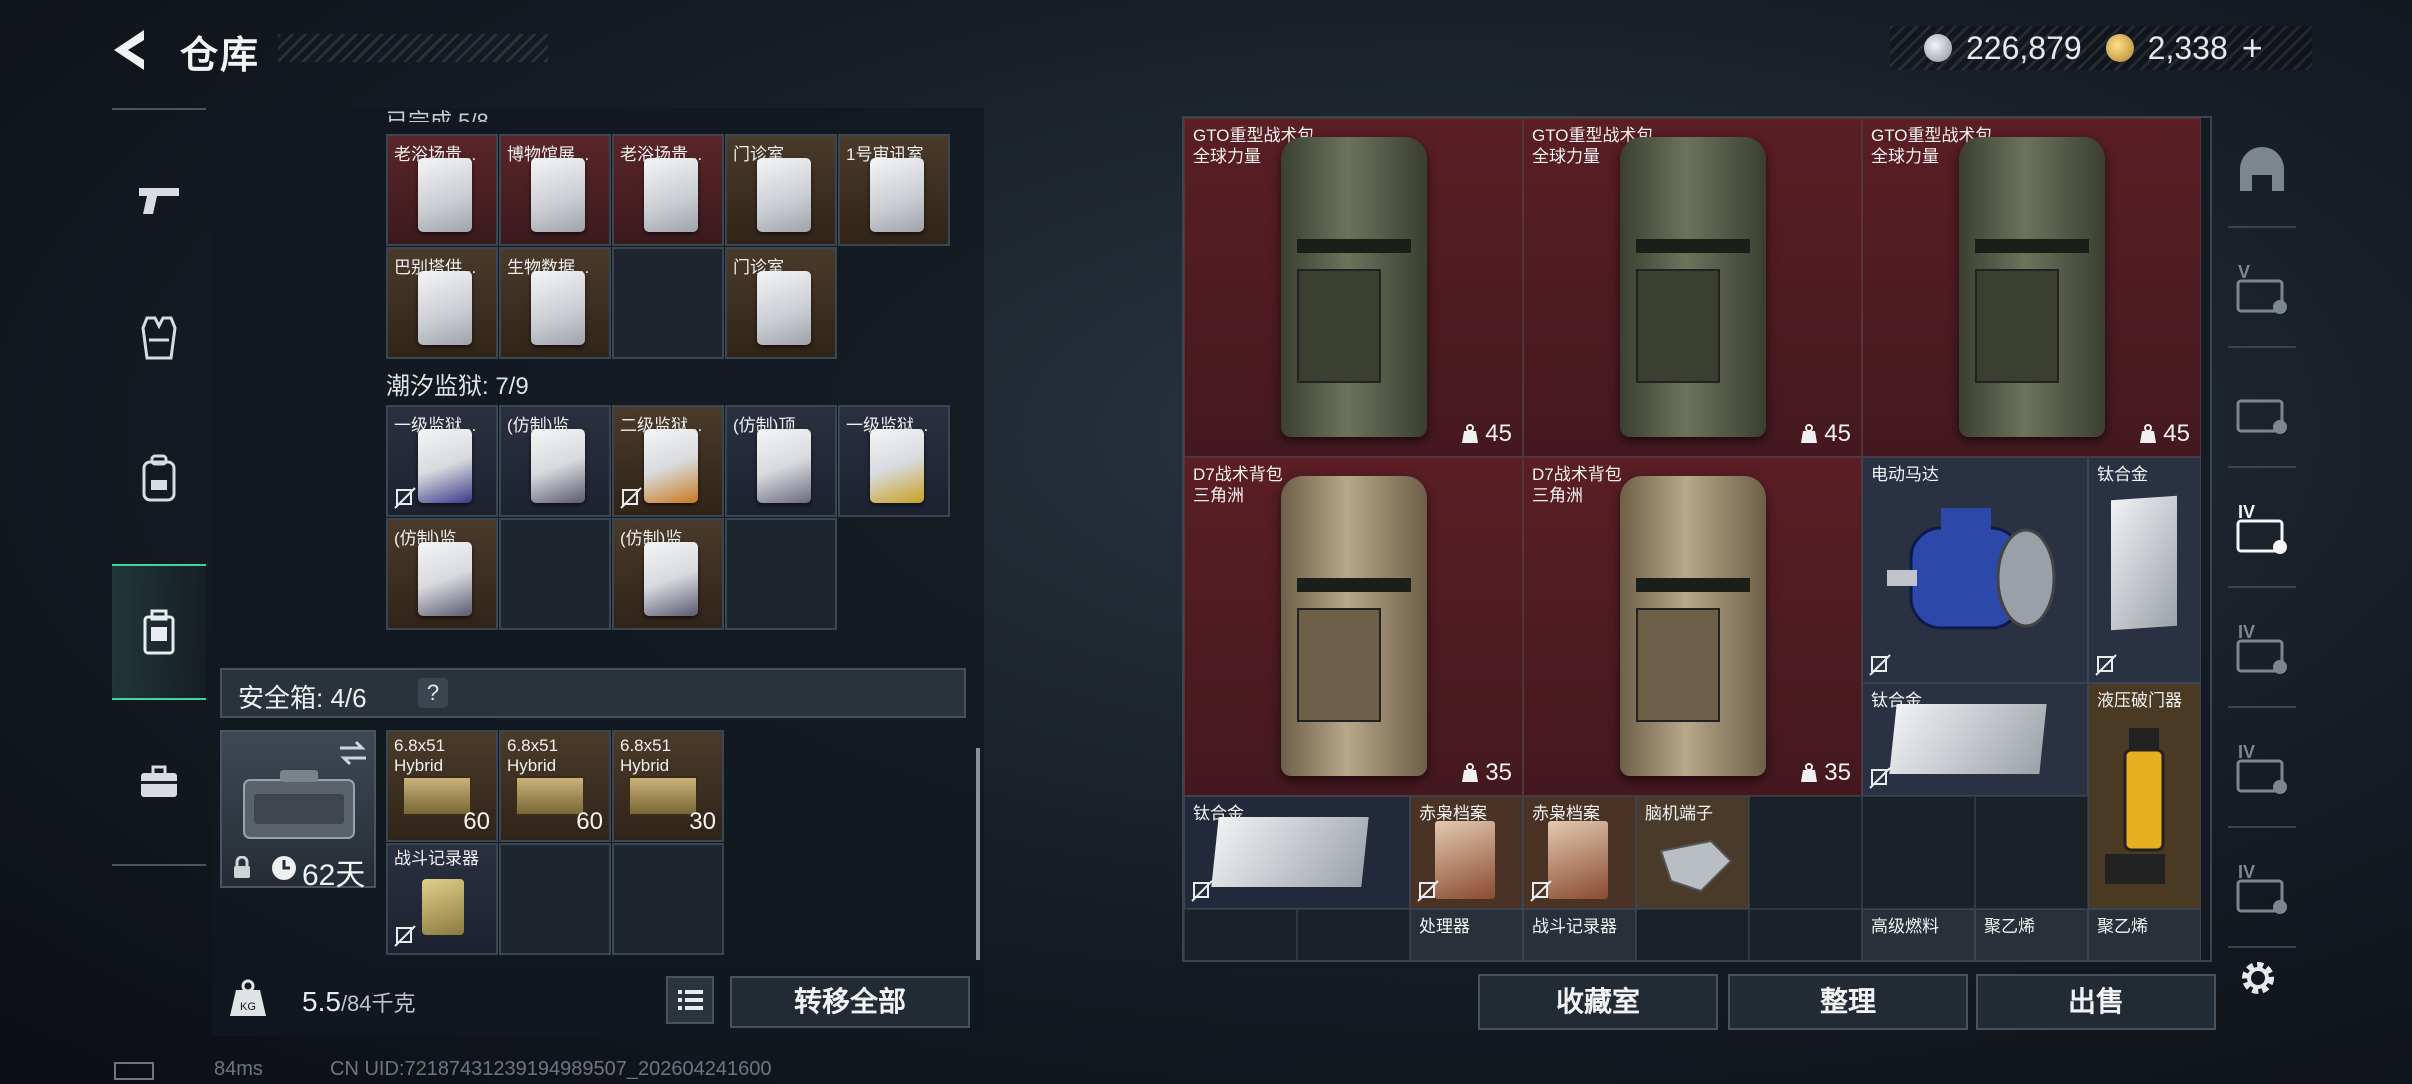 The image size is (2412, 1084). What do you see at coordinates (2096, 1002) in the screenshot?
I see `sell-button: 出售` at bounding box center [2096, 1002].